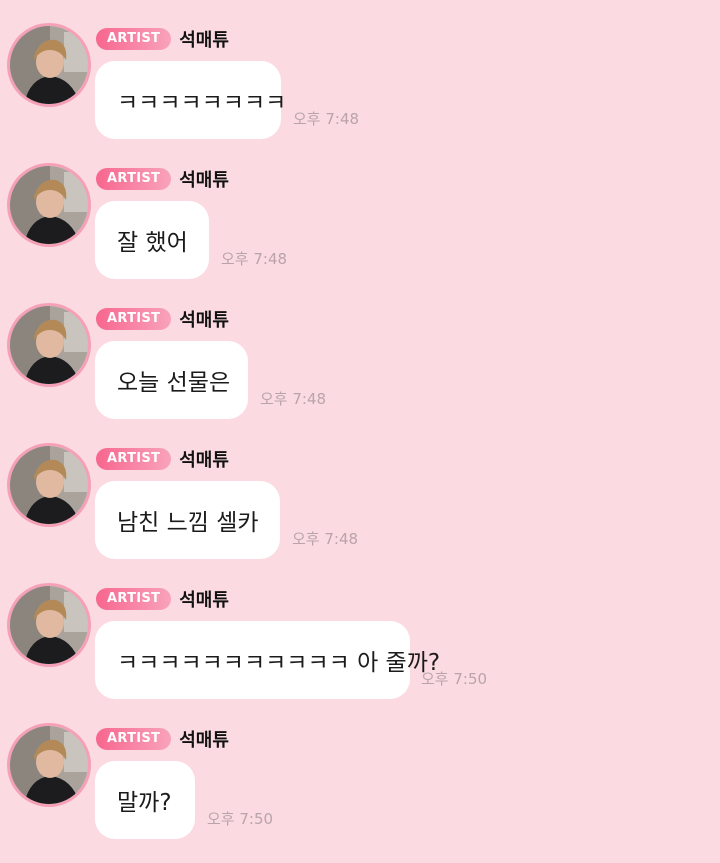 The height and width of the screenshot is (863, 720). Describe the element at coordinates (187, 520) in the screenshot. I see `message-bubble: 남친 느낌 셀카` at that location.